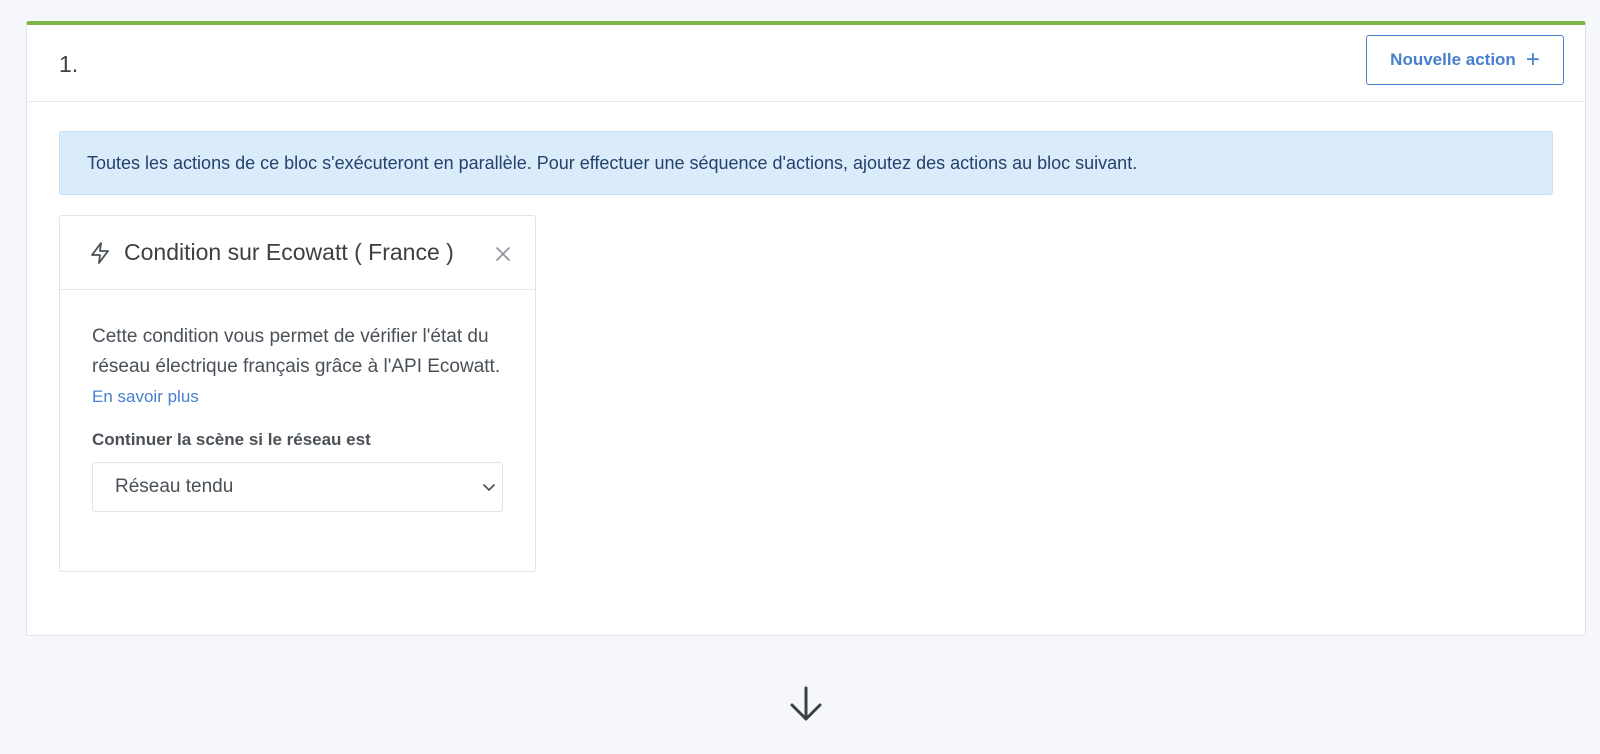 This screenshot has height=754, width=1600. Describe the element at coordinates (489, 487) in the screenshot. I see `chevron-down-icon` at that location.